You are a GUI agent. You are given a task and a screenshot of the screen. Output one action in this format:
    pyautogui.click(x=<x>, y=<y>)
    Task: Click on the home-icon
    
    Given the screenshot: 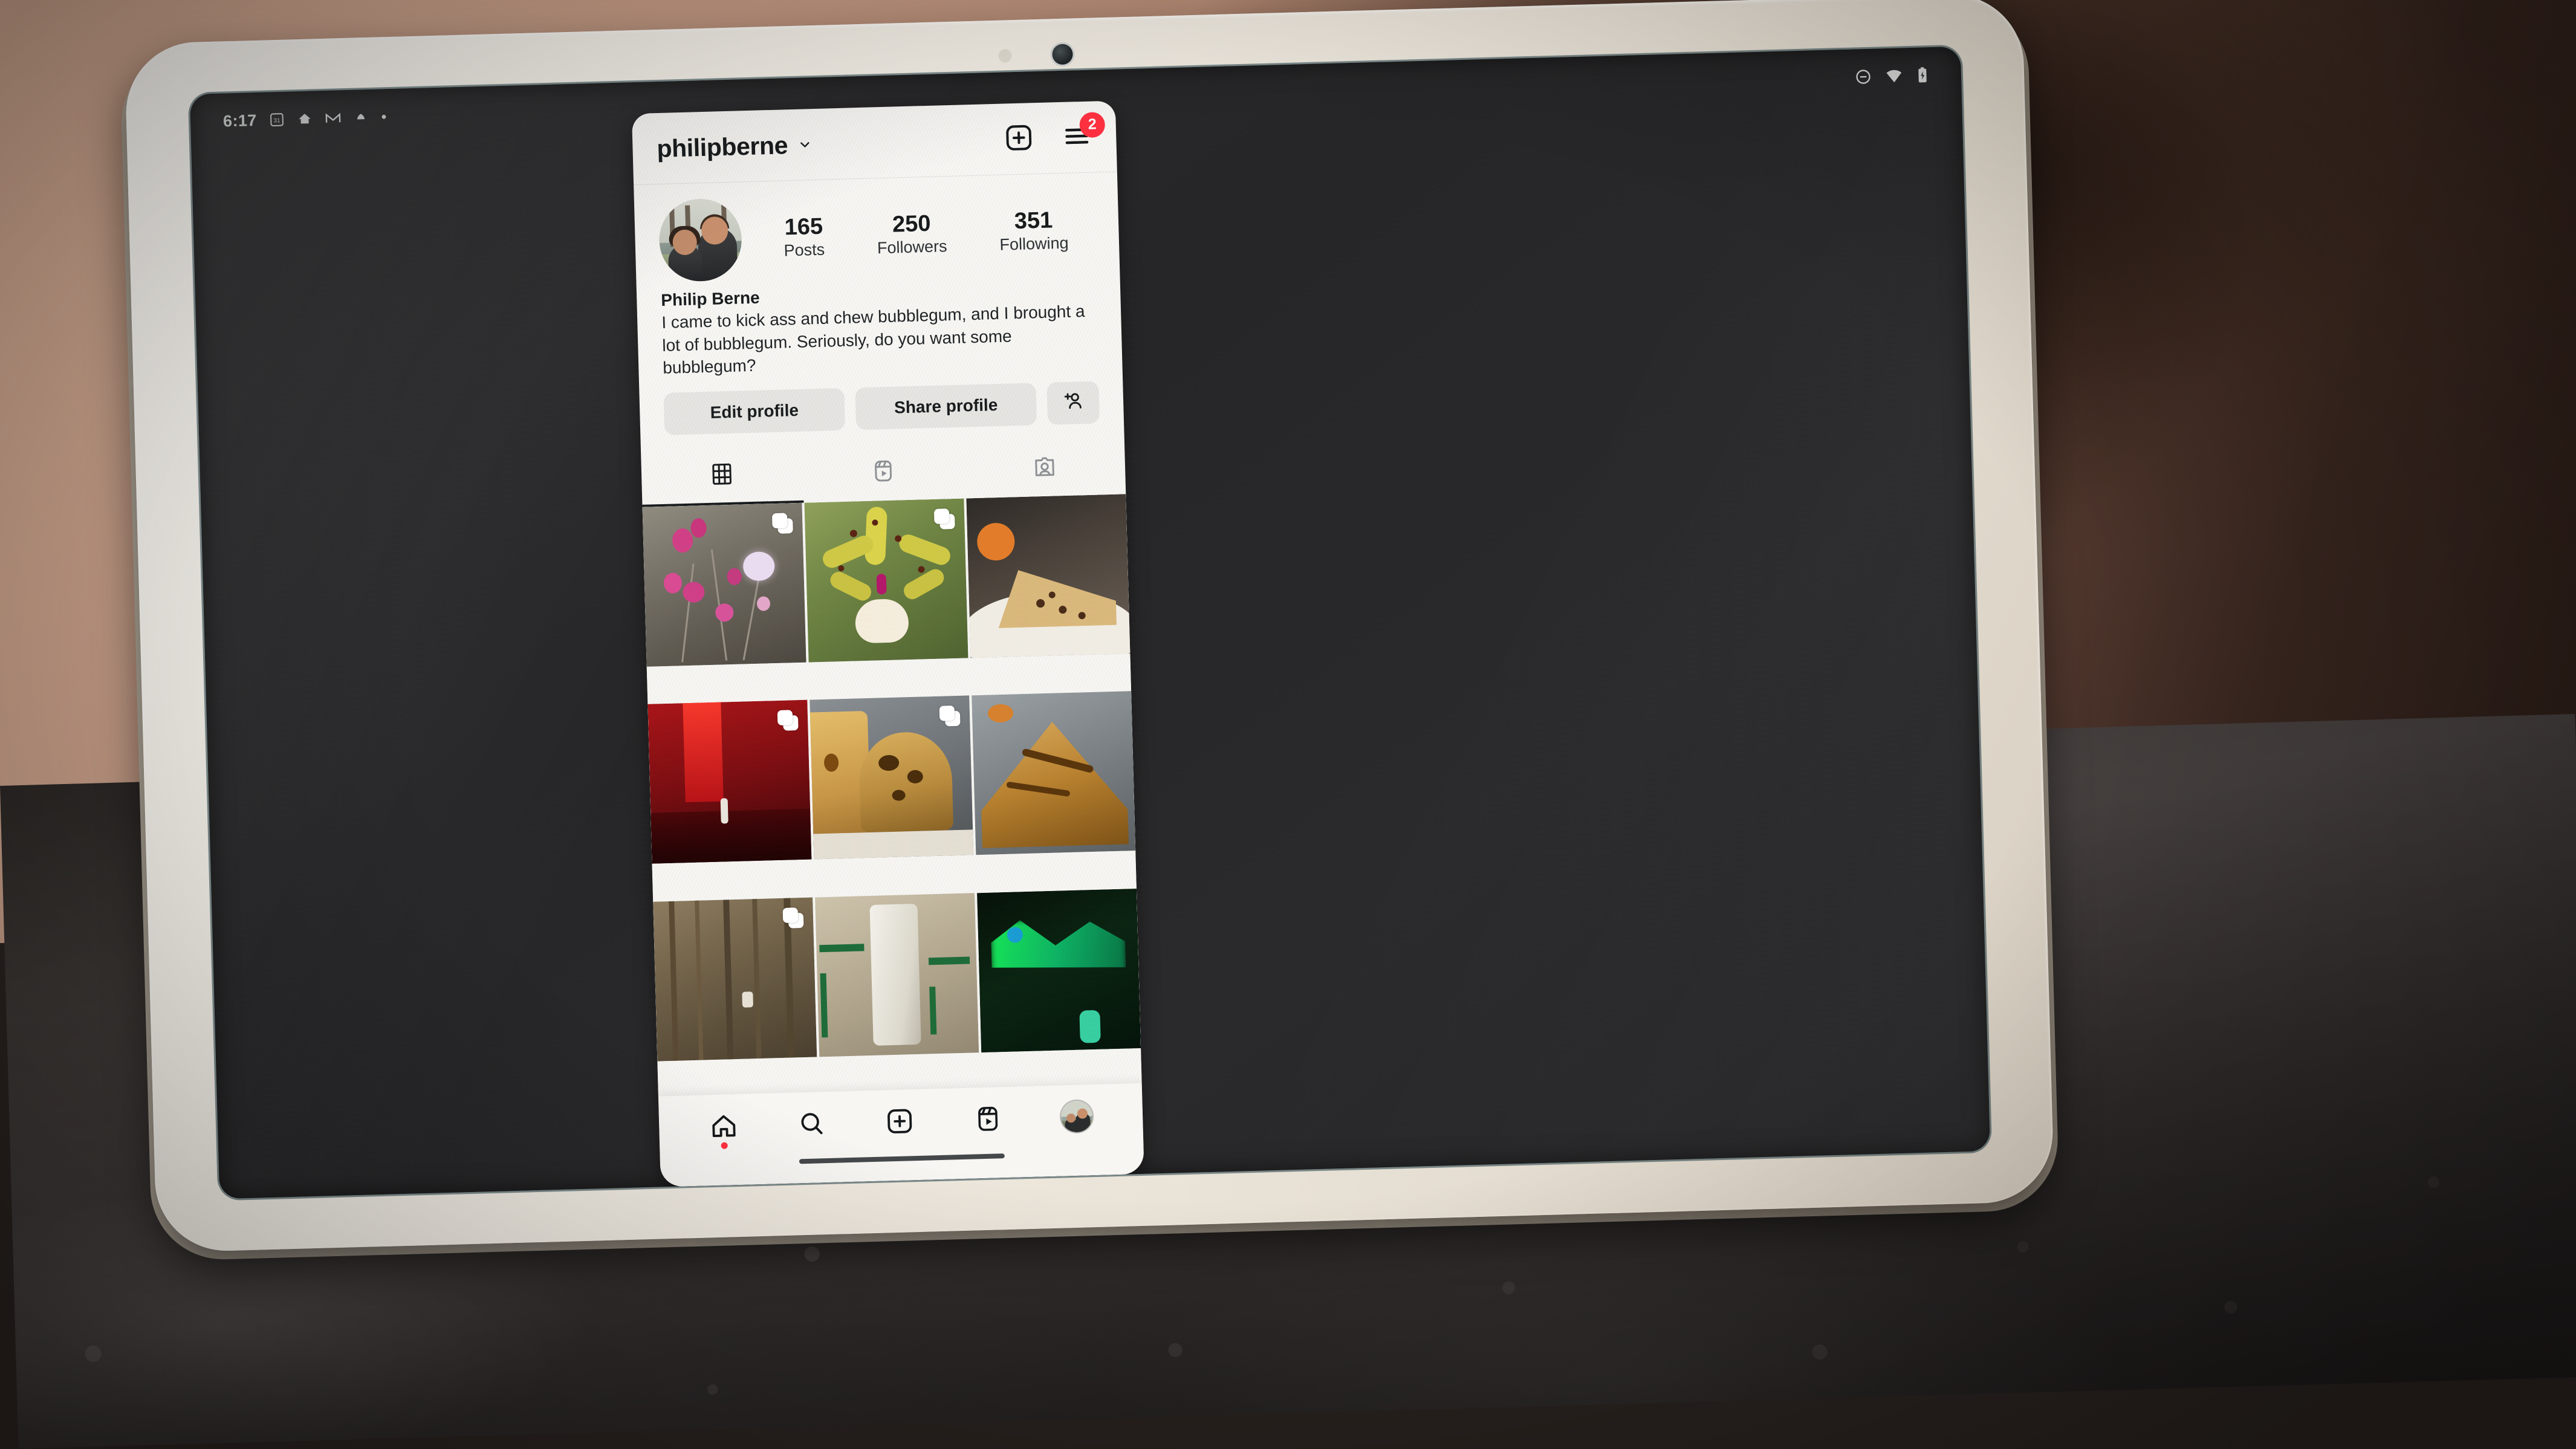 What is the action you would take?
    pyautogui.click(x=305, y=119)
    